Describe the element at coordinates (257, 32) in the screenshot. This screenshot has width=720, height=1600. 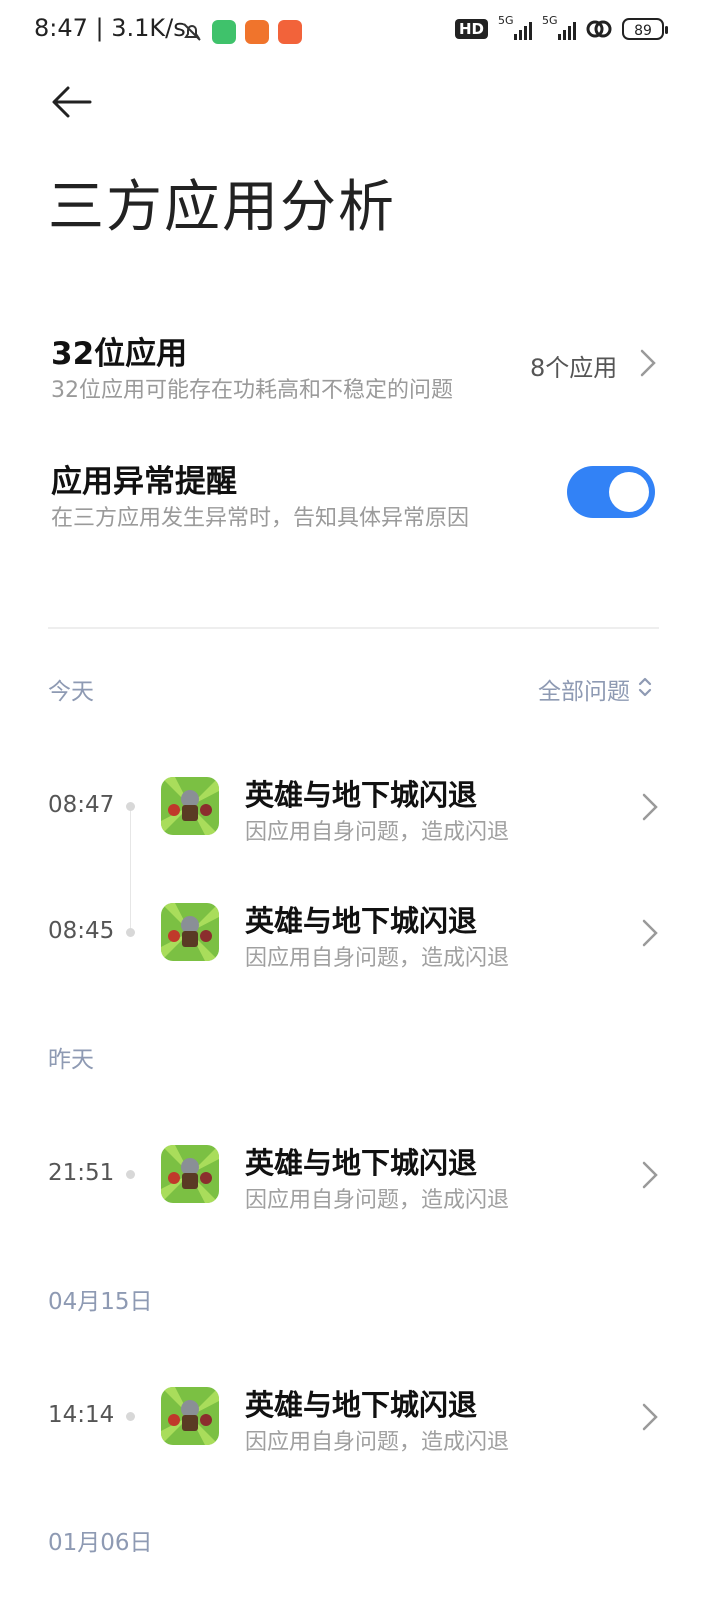
I see `app-notification-icon-orange` at that location.